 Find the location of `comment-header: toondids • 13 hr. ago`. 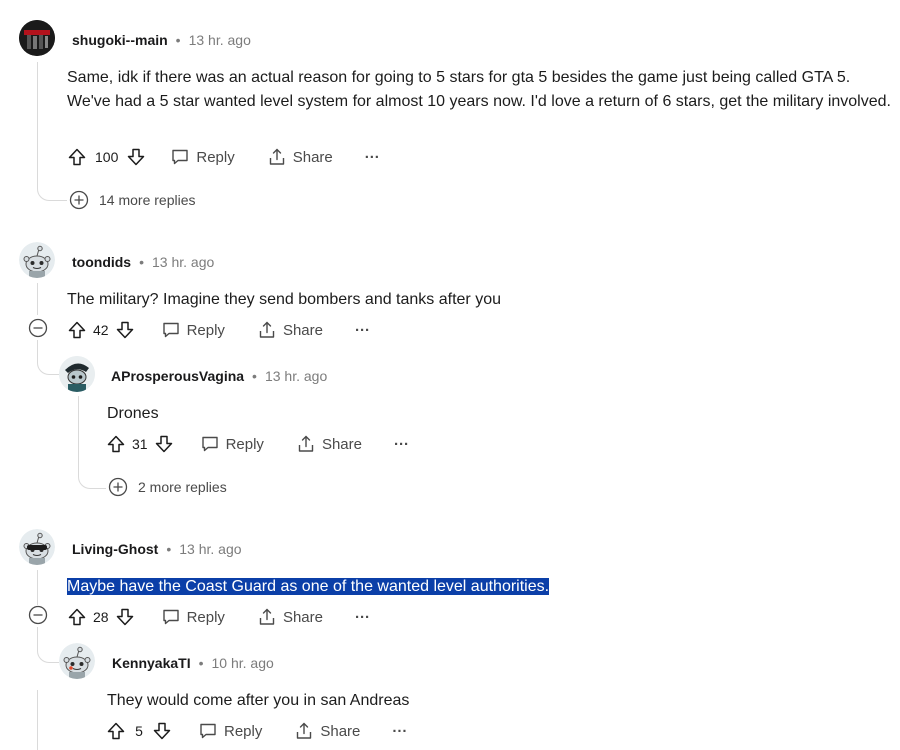

comment-header: toondids • 13 hr. ago is located at coordinates (143, 262).